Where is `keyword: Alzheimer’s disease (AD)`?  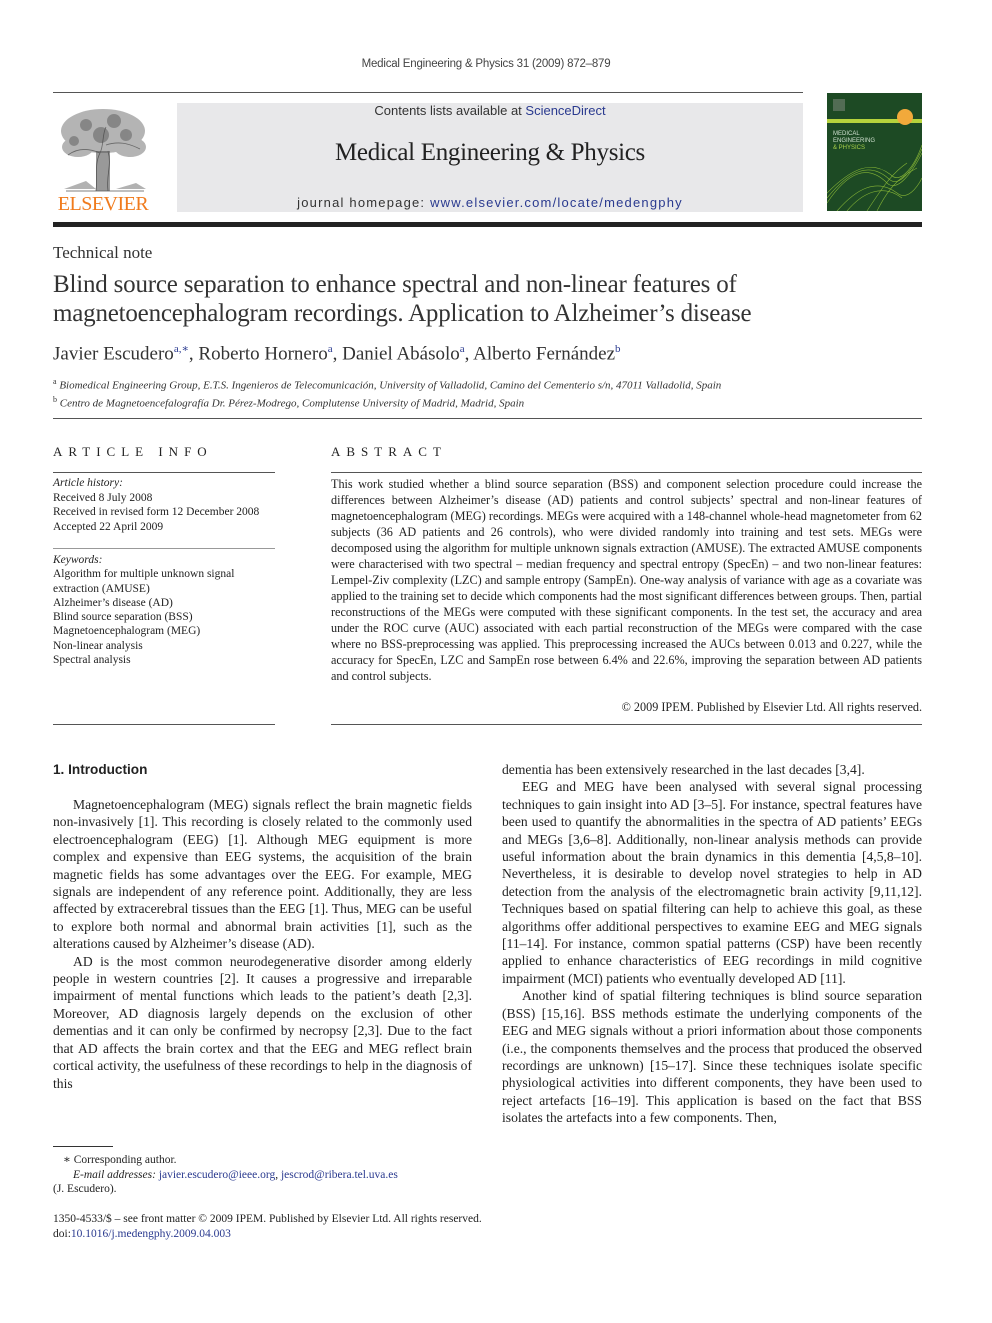
keyword: Alzheimer’s disease (AD) is located at coordinates (113, 602).